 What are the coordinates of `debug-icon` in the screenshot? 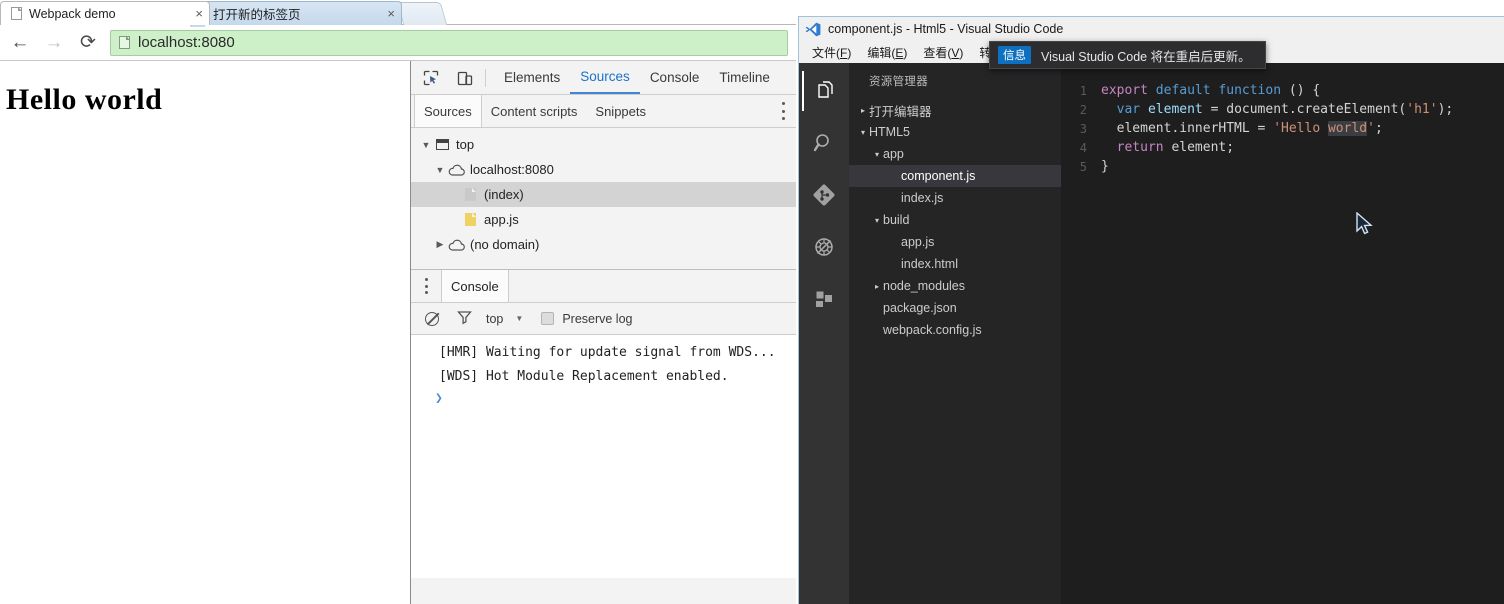 It's located at (824, 247).